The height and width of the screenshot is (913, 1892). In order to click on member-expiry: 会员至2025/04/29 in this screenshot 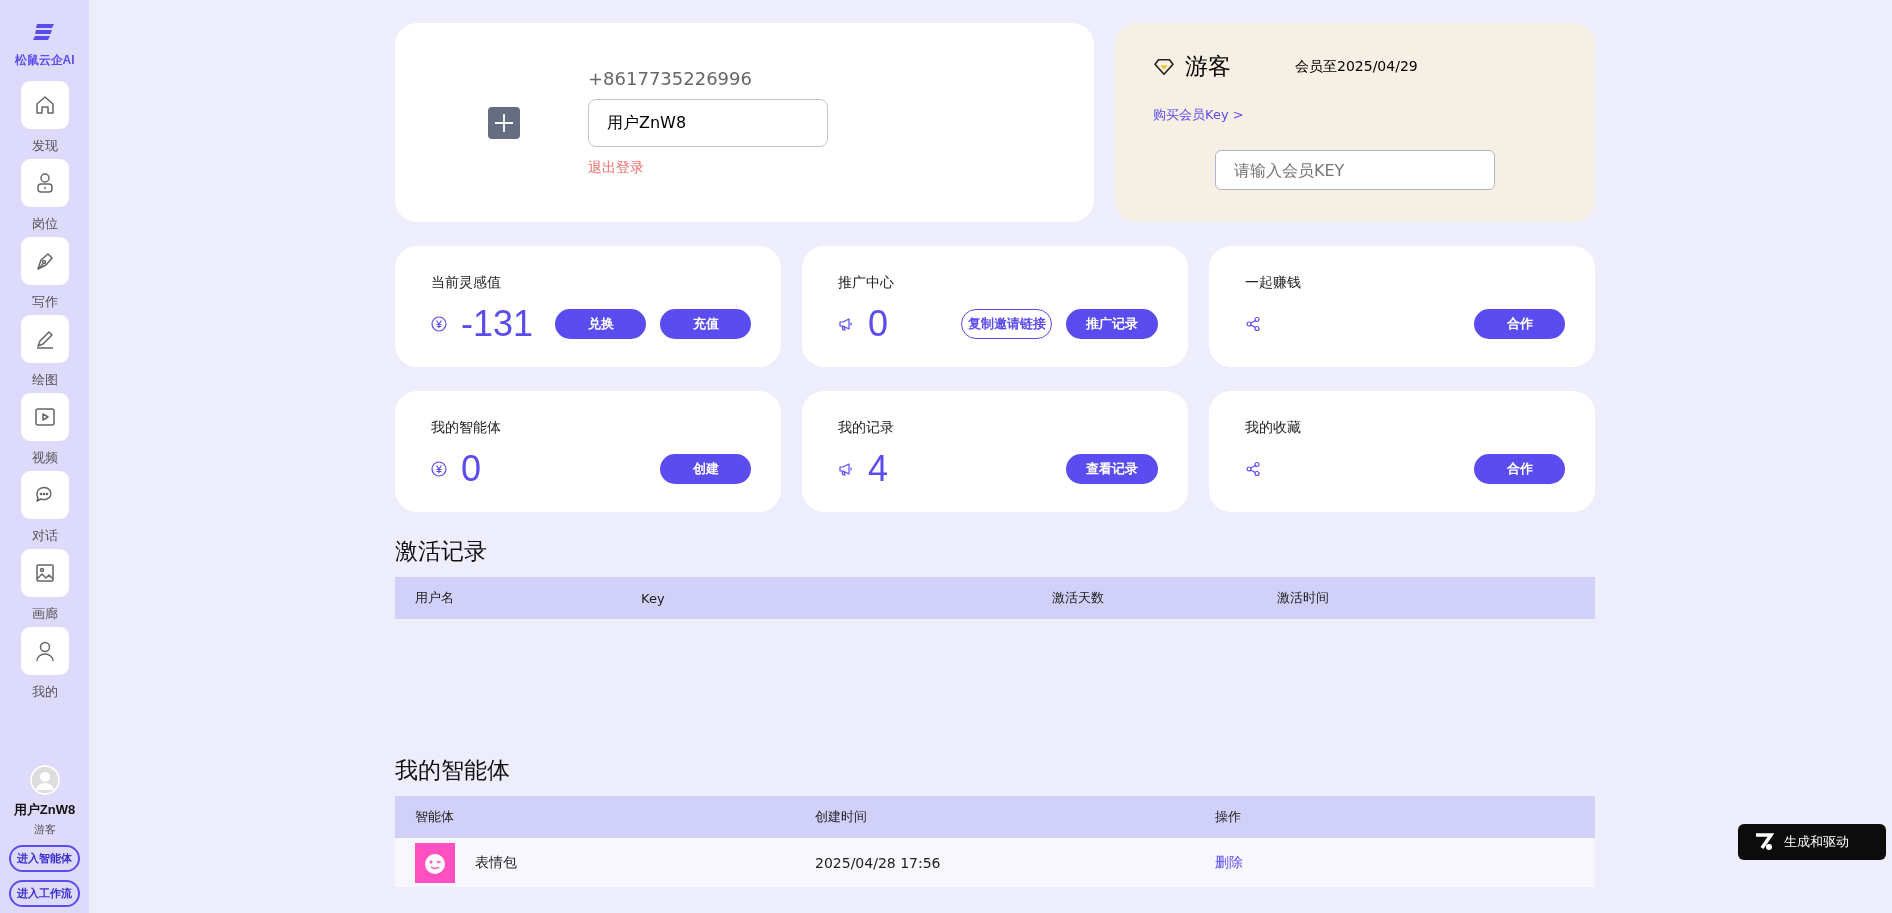, I will do `click(1356, 66)`.